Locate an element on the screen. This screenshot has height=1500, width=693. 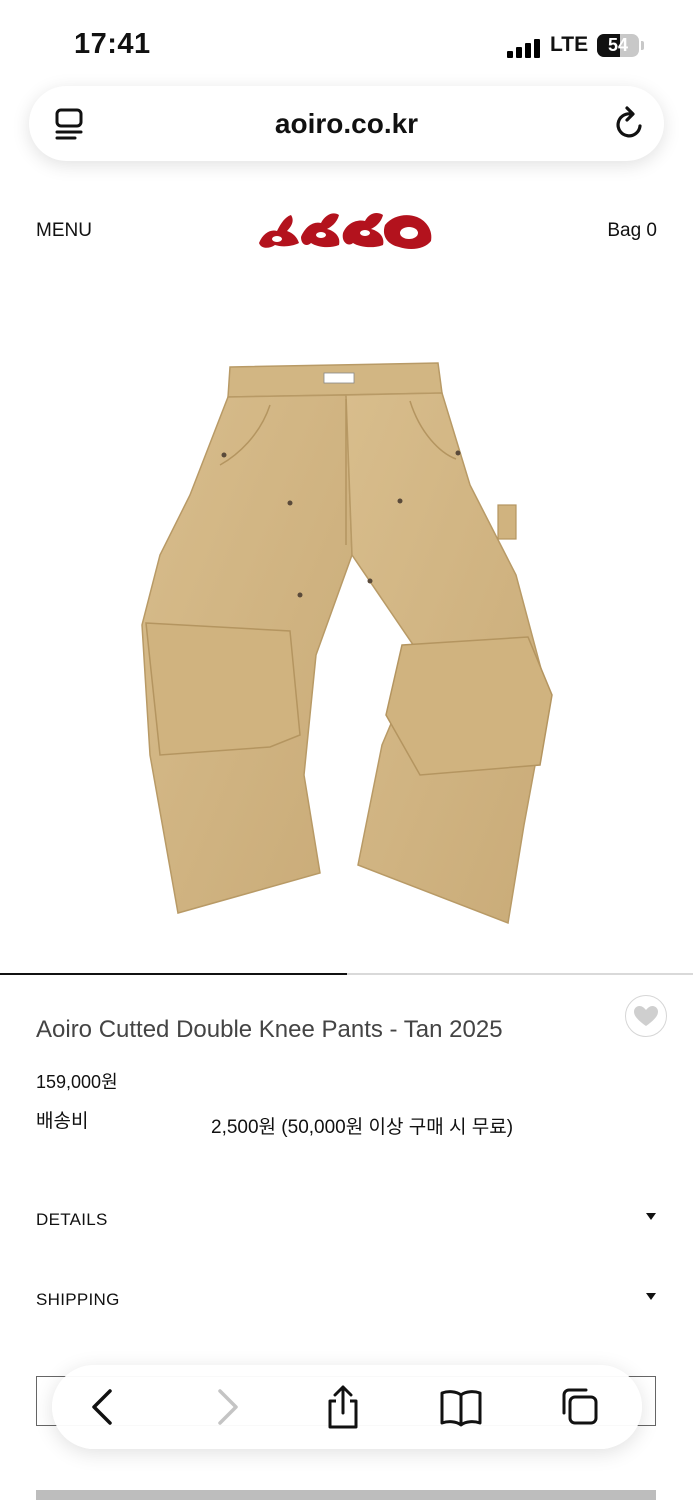
gallery-progress-fill is located at coordinates (173, 974).